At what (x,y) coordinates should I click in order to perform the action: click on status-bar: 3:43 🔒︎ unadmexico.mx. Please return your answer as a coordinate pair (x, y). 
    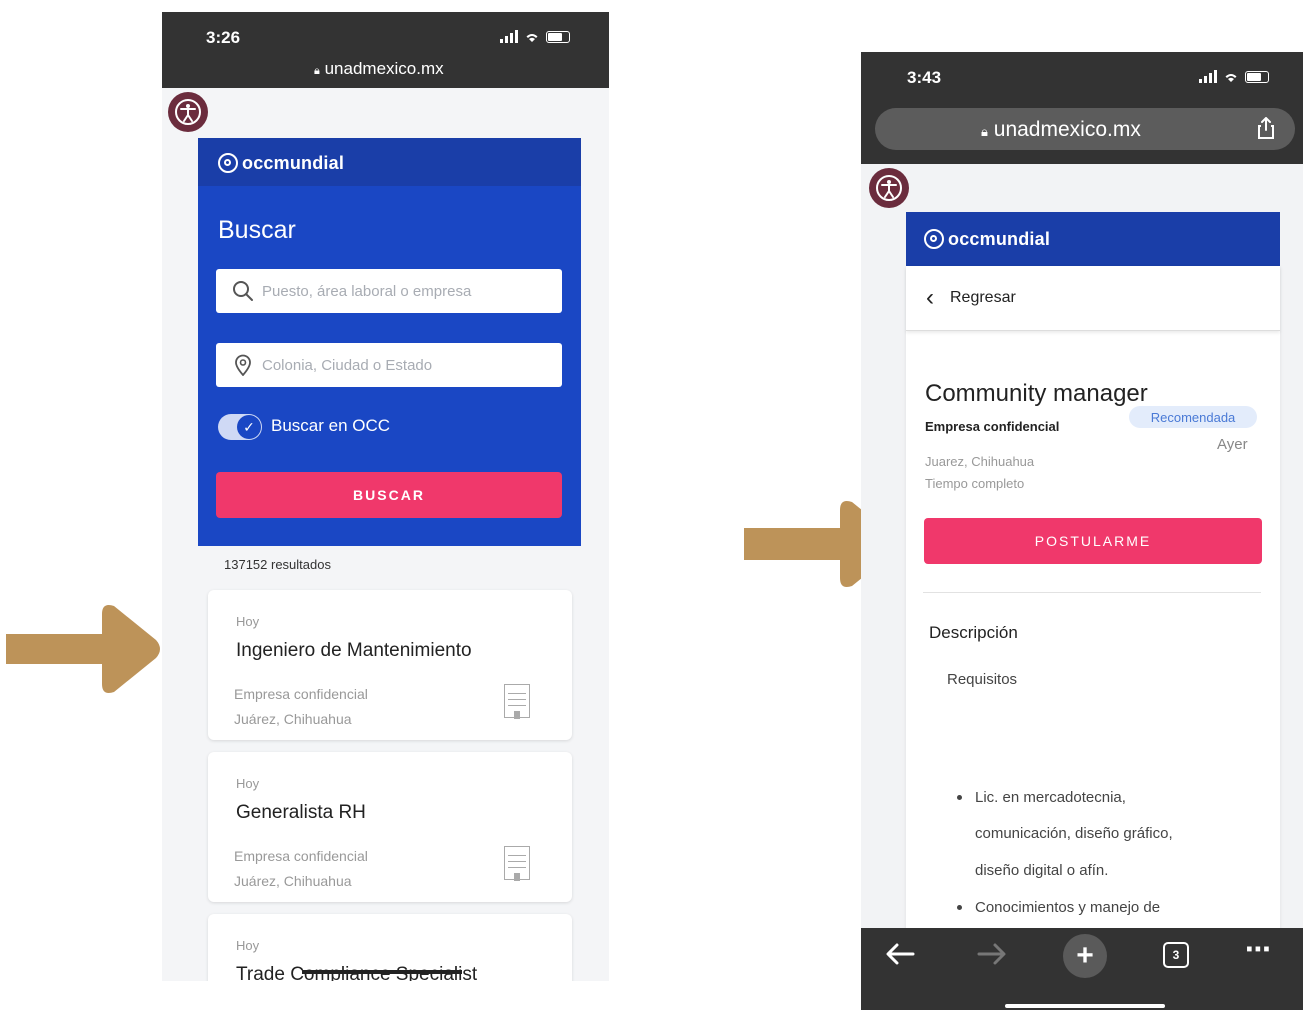
    Looking at the image, I should click on (1082, 108).